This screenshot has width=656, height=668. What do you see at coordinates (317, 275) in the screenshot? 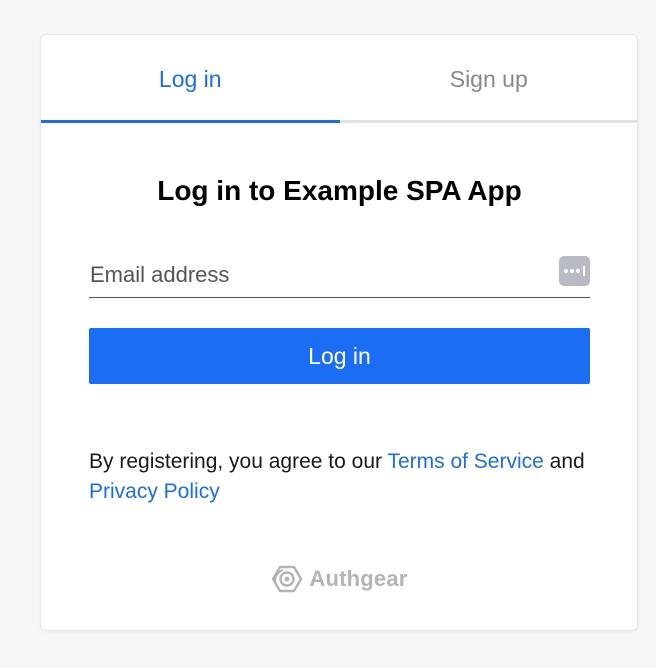
I see `email-field` at bounding box center [317, 275].